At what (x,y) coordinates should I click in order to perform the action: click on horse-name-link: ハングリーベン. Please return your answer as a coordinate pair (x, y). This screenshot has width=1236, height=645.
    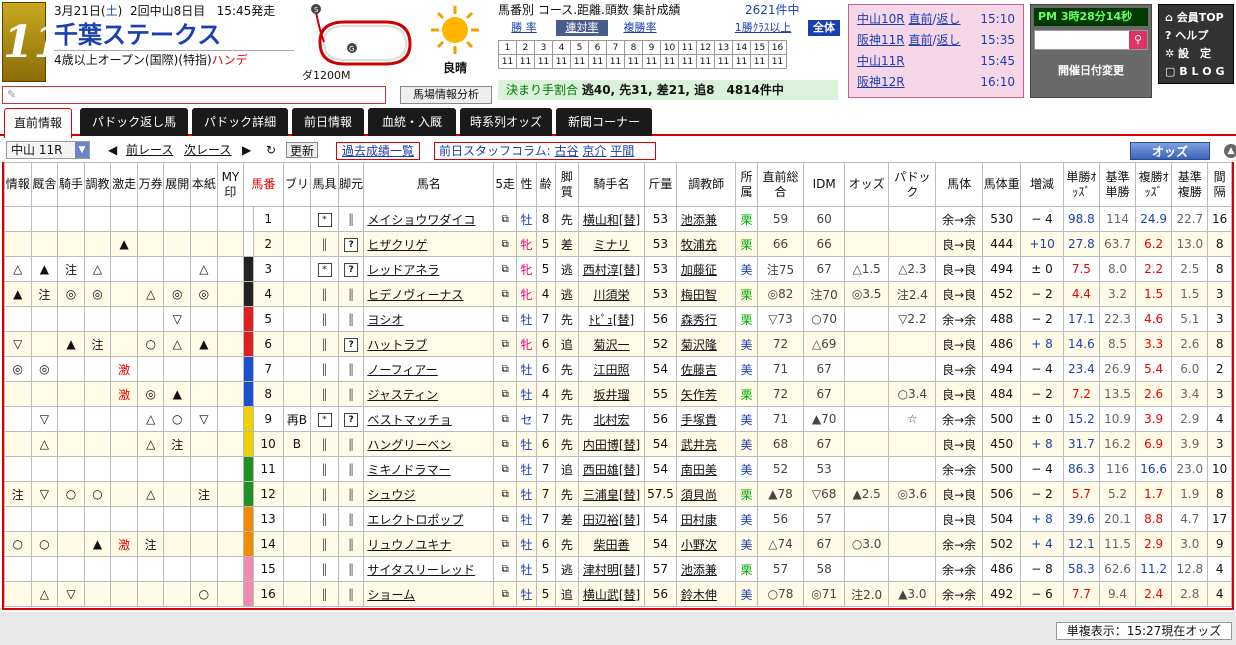
    Looking at the image, I should click on (429, 444).